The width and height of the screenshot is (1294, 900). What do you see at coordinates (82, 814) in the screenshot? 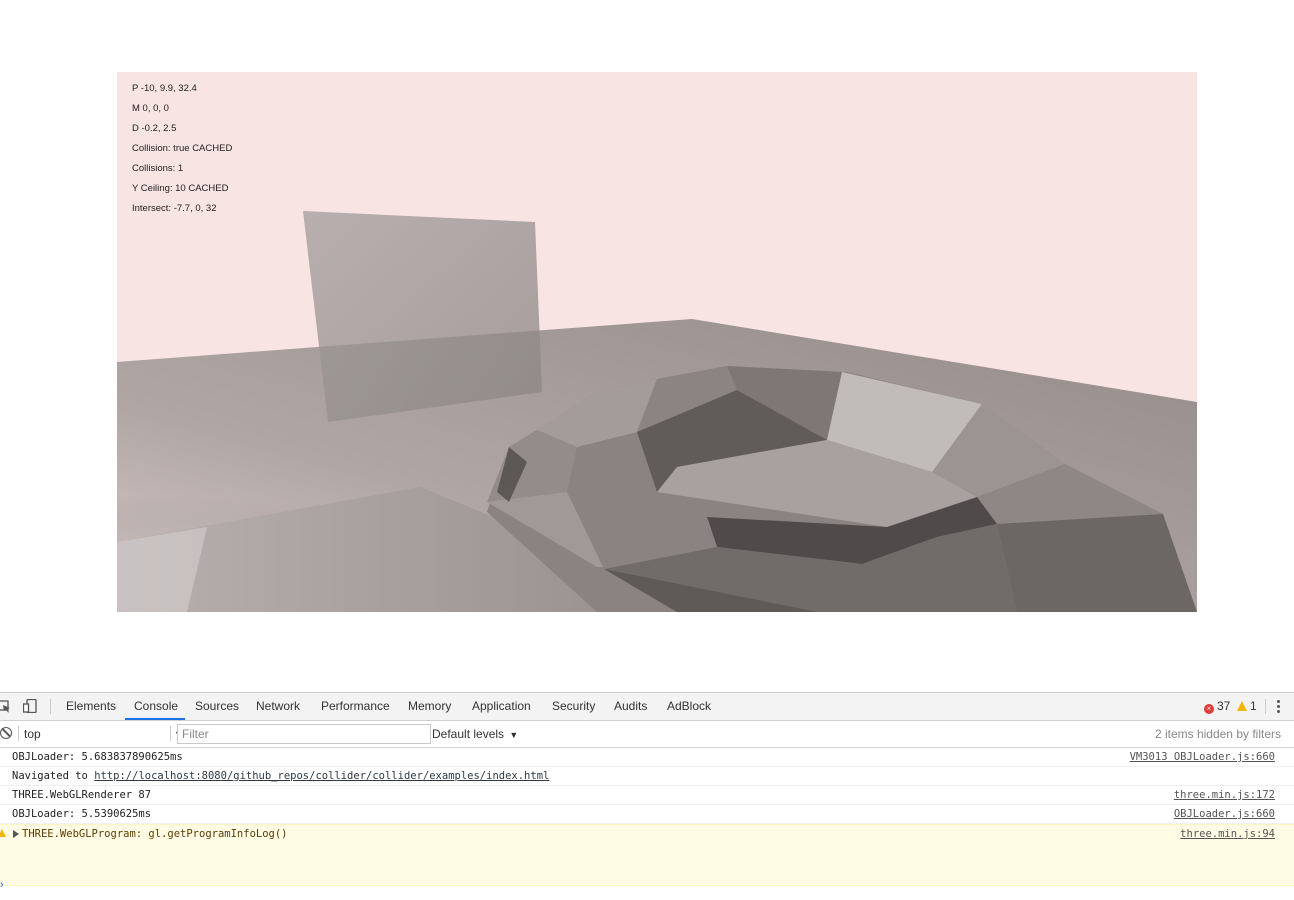
I see `console-message: OBJLoader: 5.5390625ms` at bounding box center [82, 814].